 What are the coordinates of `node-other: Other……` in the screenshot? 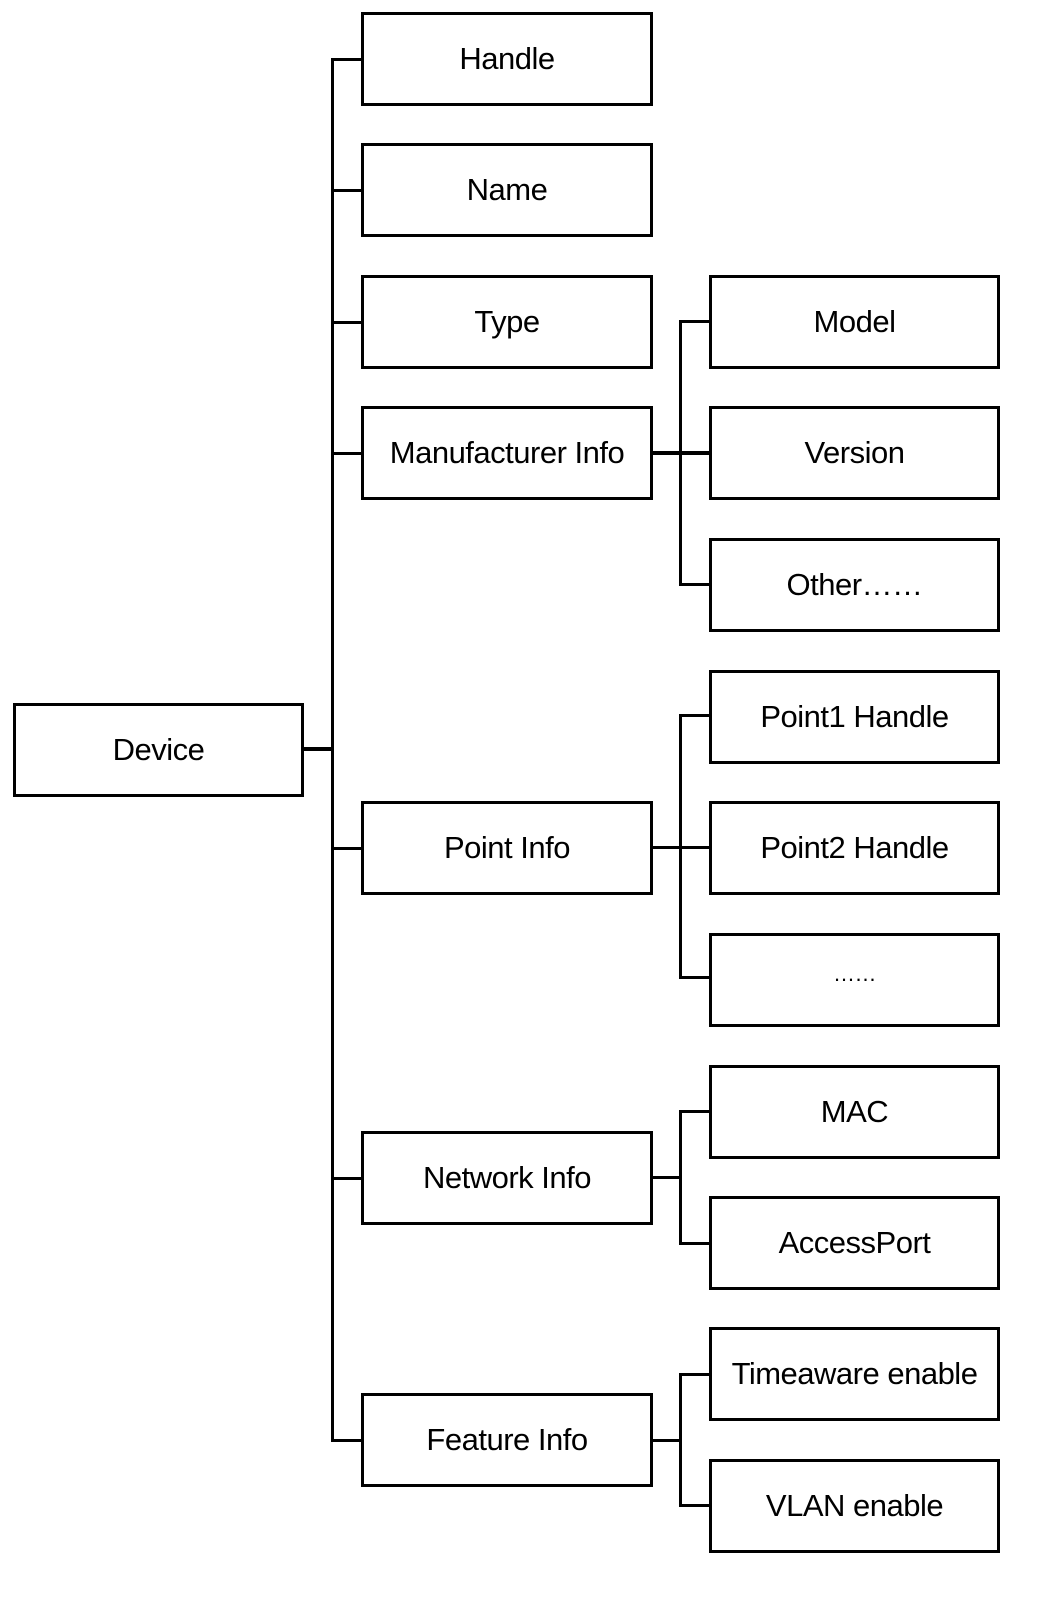 It's located at (854, 585).